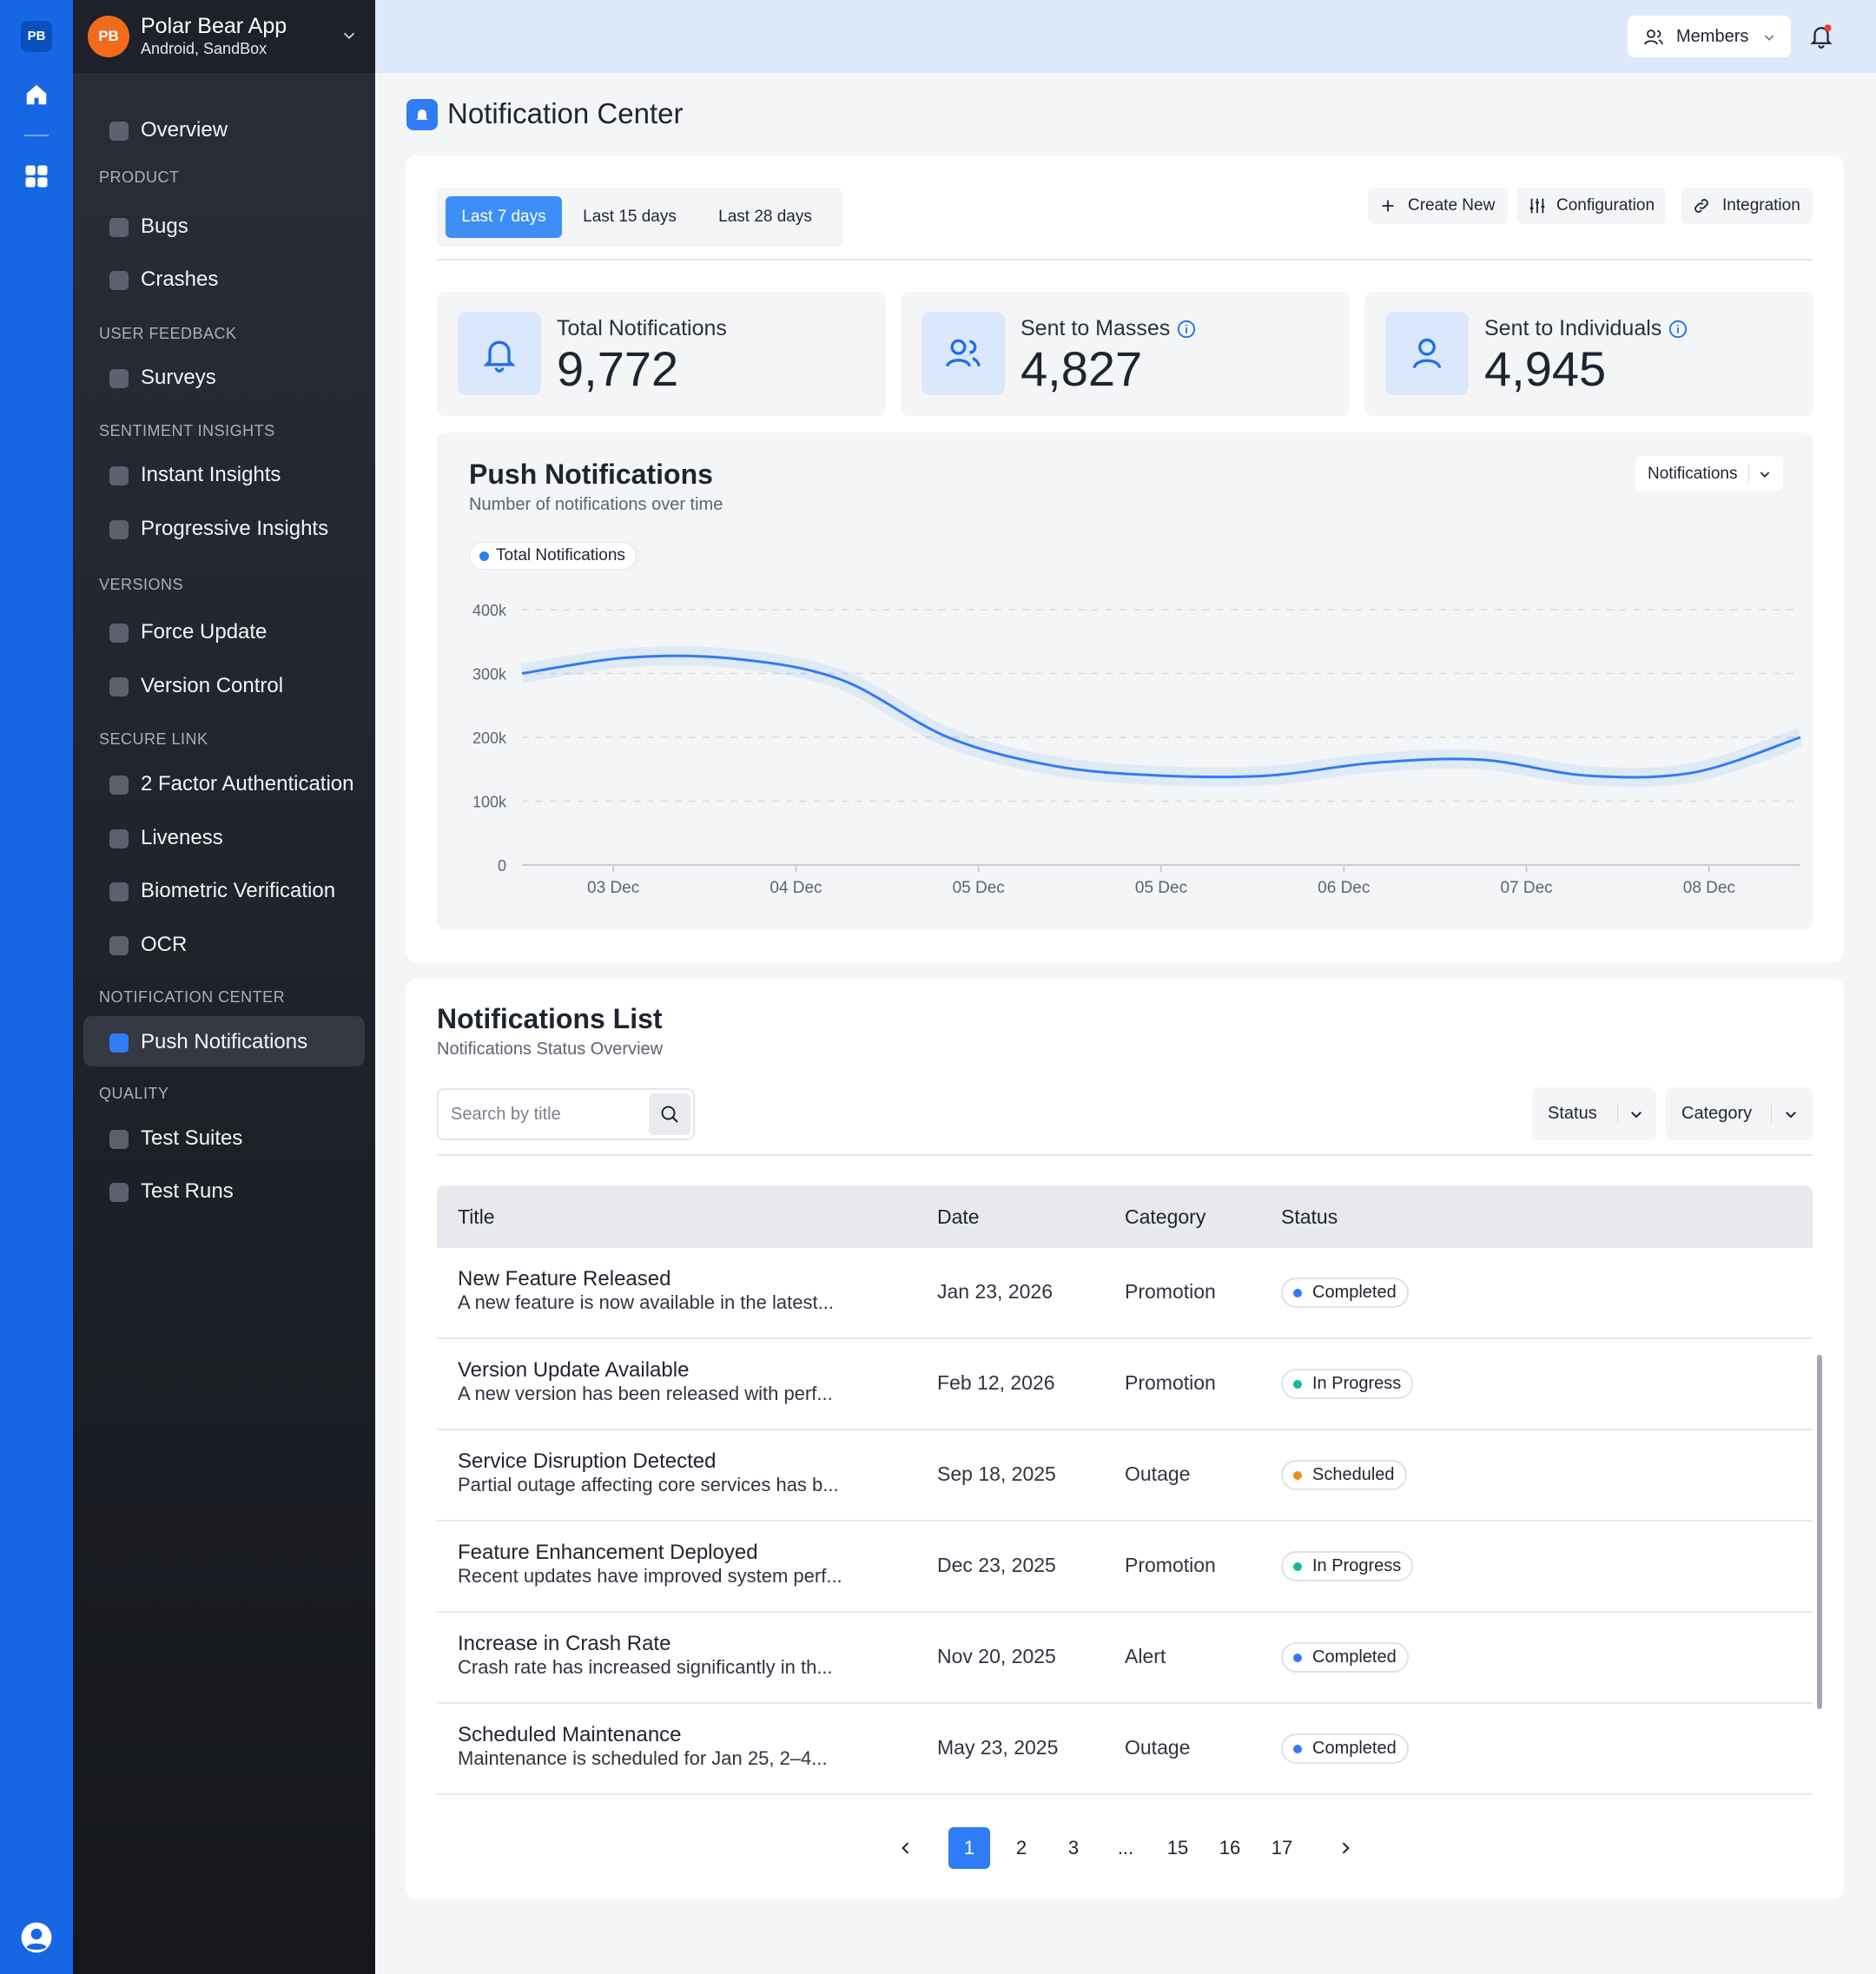 The image size is (1876, 1974). What do you see at coordinates (224, 631) in the screenshot?
I see `sidebar-item-force-update: Force Update` at bounding box center [224, 631].